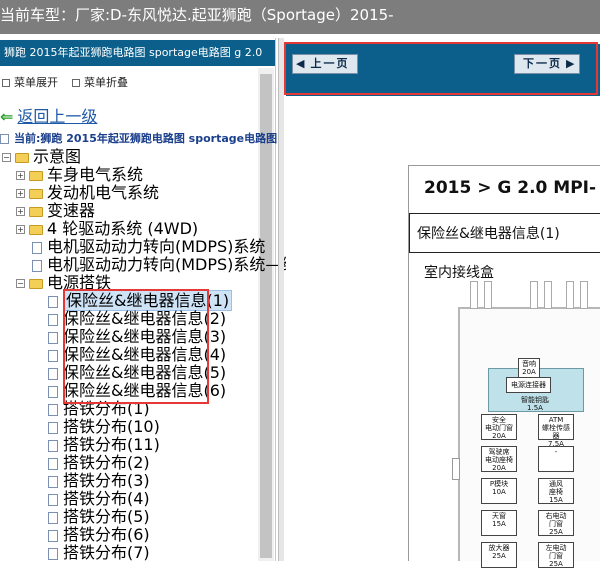 The width and height of the screenshot is (600, 568). Describe the element at coordinates (510, 188) in the screenshot. I see `document-title: 2015 > G 2.0 MPI-` at that location.